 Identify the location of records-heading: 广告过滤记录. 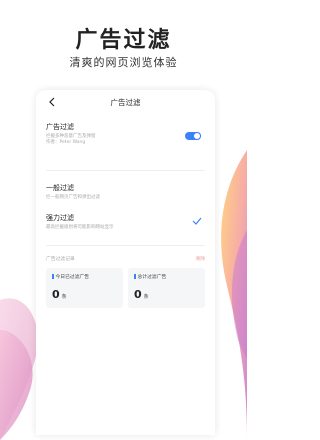
(60, 259).